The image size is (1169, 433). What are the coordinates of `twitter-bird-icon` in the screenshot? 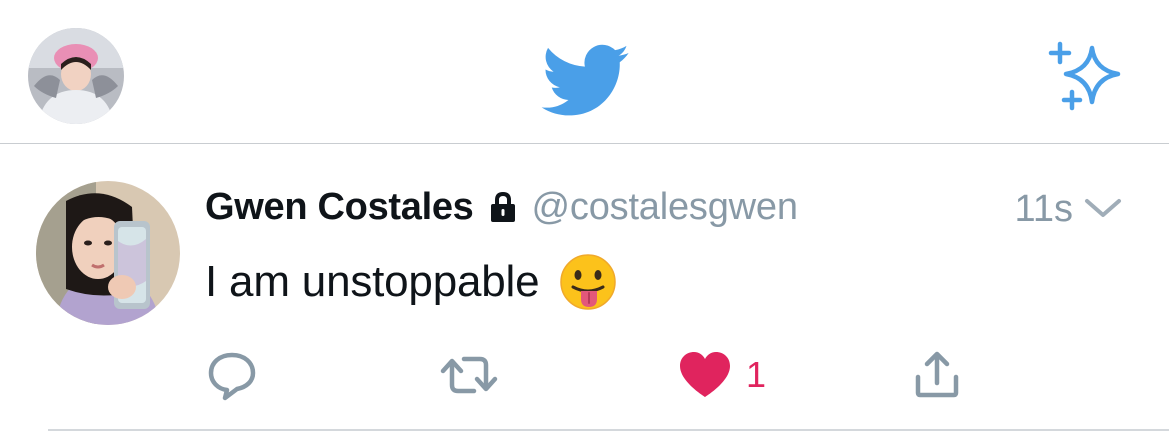 It's located at (585, 80).